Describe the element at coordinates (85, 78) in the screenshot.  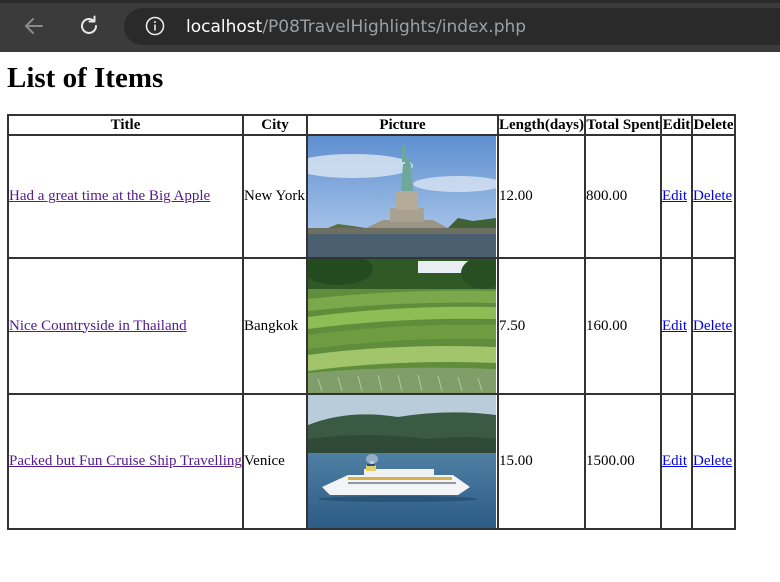
I see `page-title: List of Items` at that location.